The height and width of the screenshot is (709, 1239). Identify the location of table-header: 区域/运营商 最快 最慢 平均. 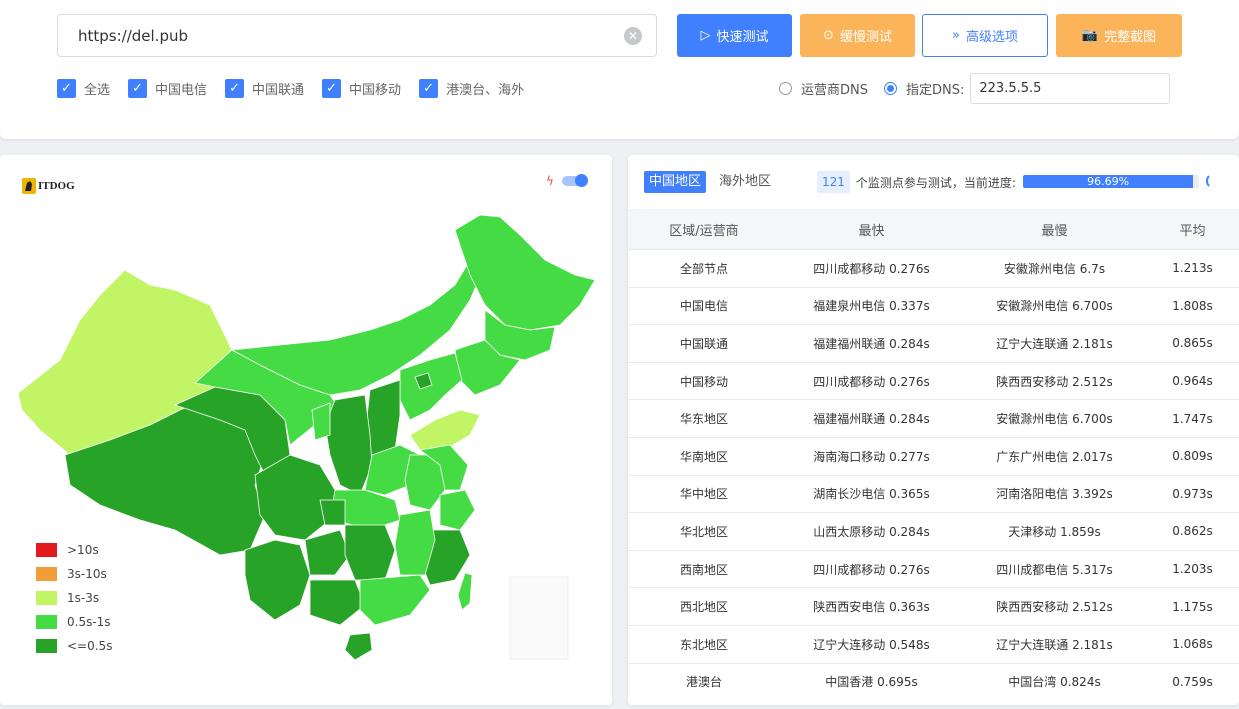
(933, 229).